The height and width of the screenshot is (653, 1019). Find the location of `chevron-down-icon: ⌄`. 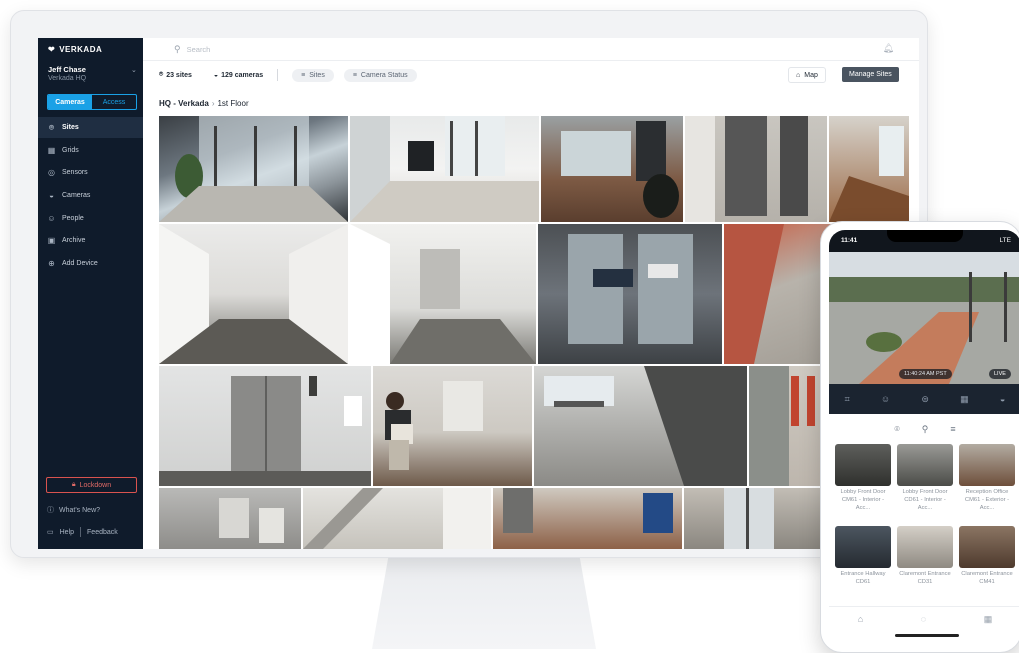

chevron-down-icon: ⌄ is located at coordinates (134, 70).